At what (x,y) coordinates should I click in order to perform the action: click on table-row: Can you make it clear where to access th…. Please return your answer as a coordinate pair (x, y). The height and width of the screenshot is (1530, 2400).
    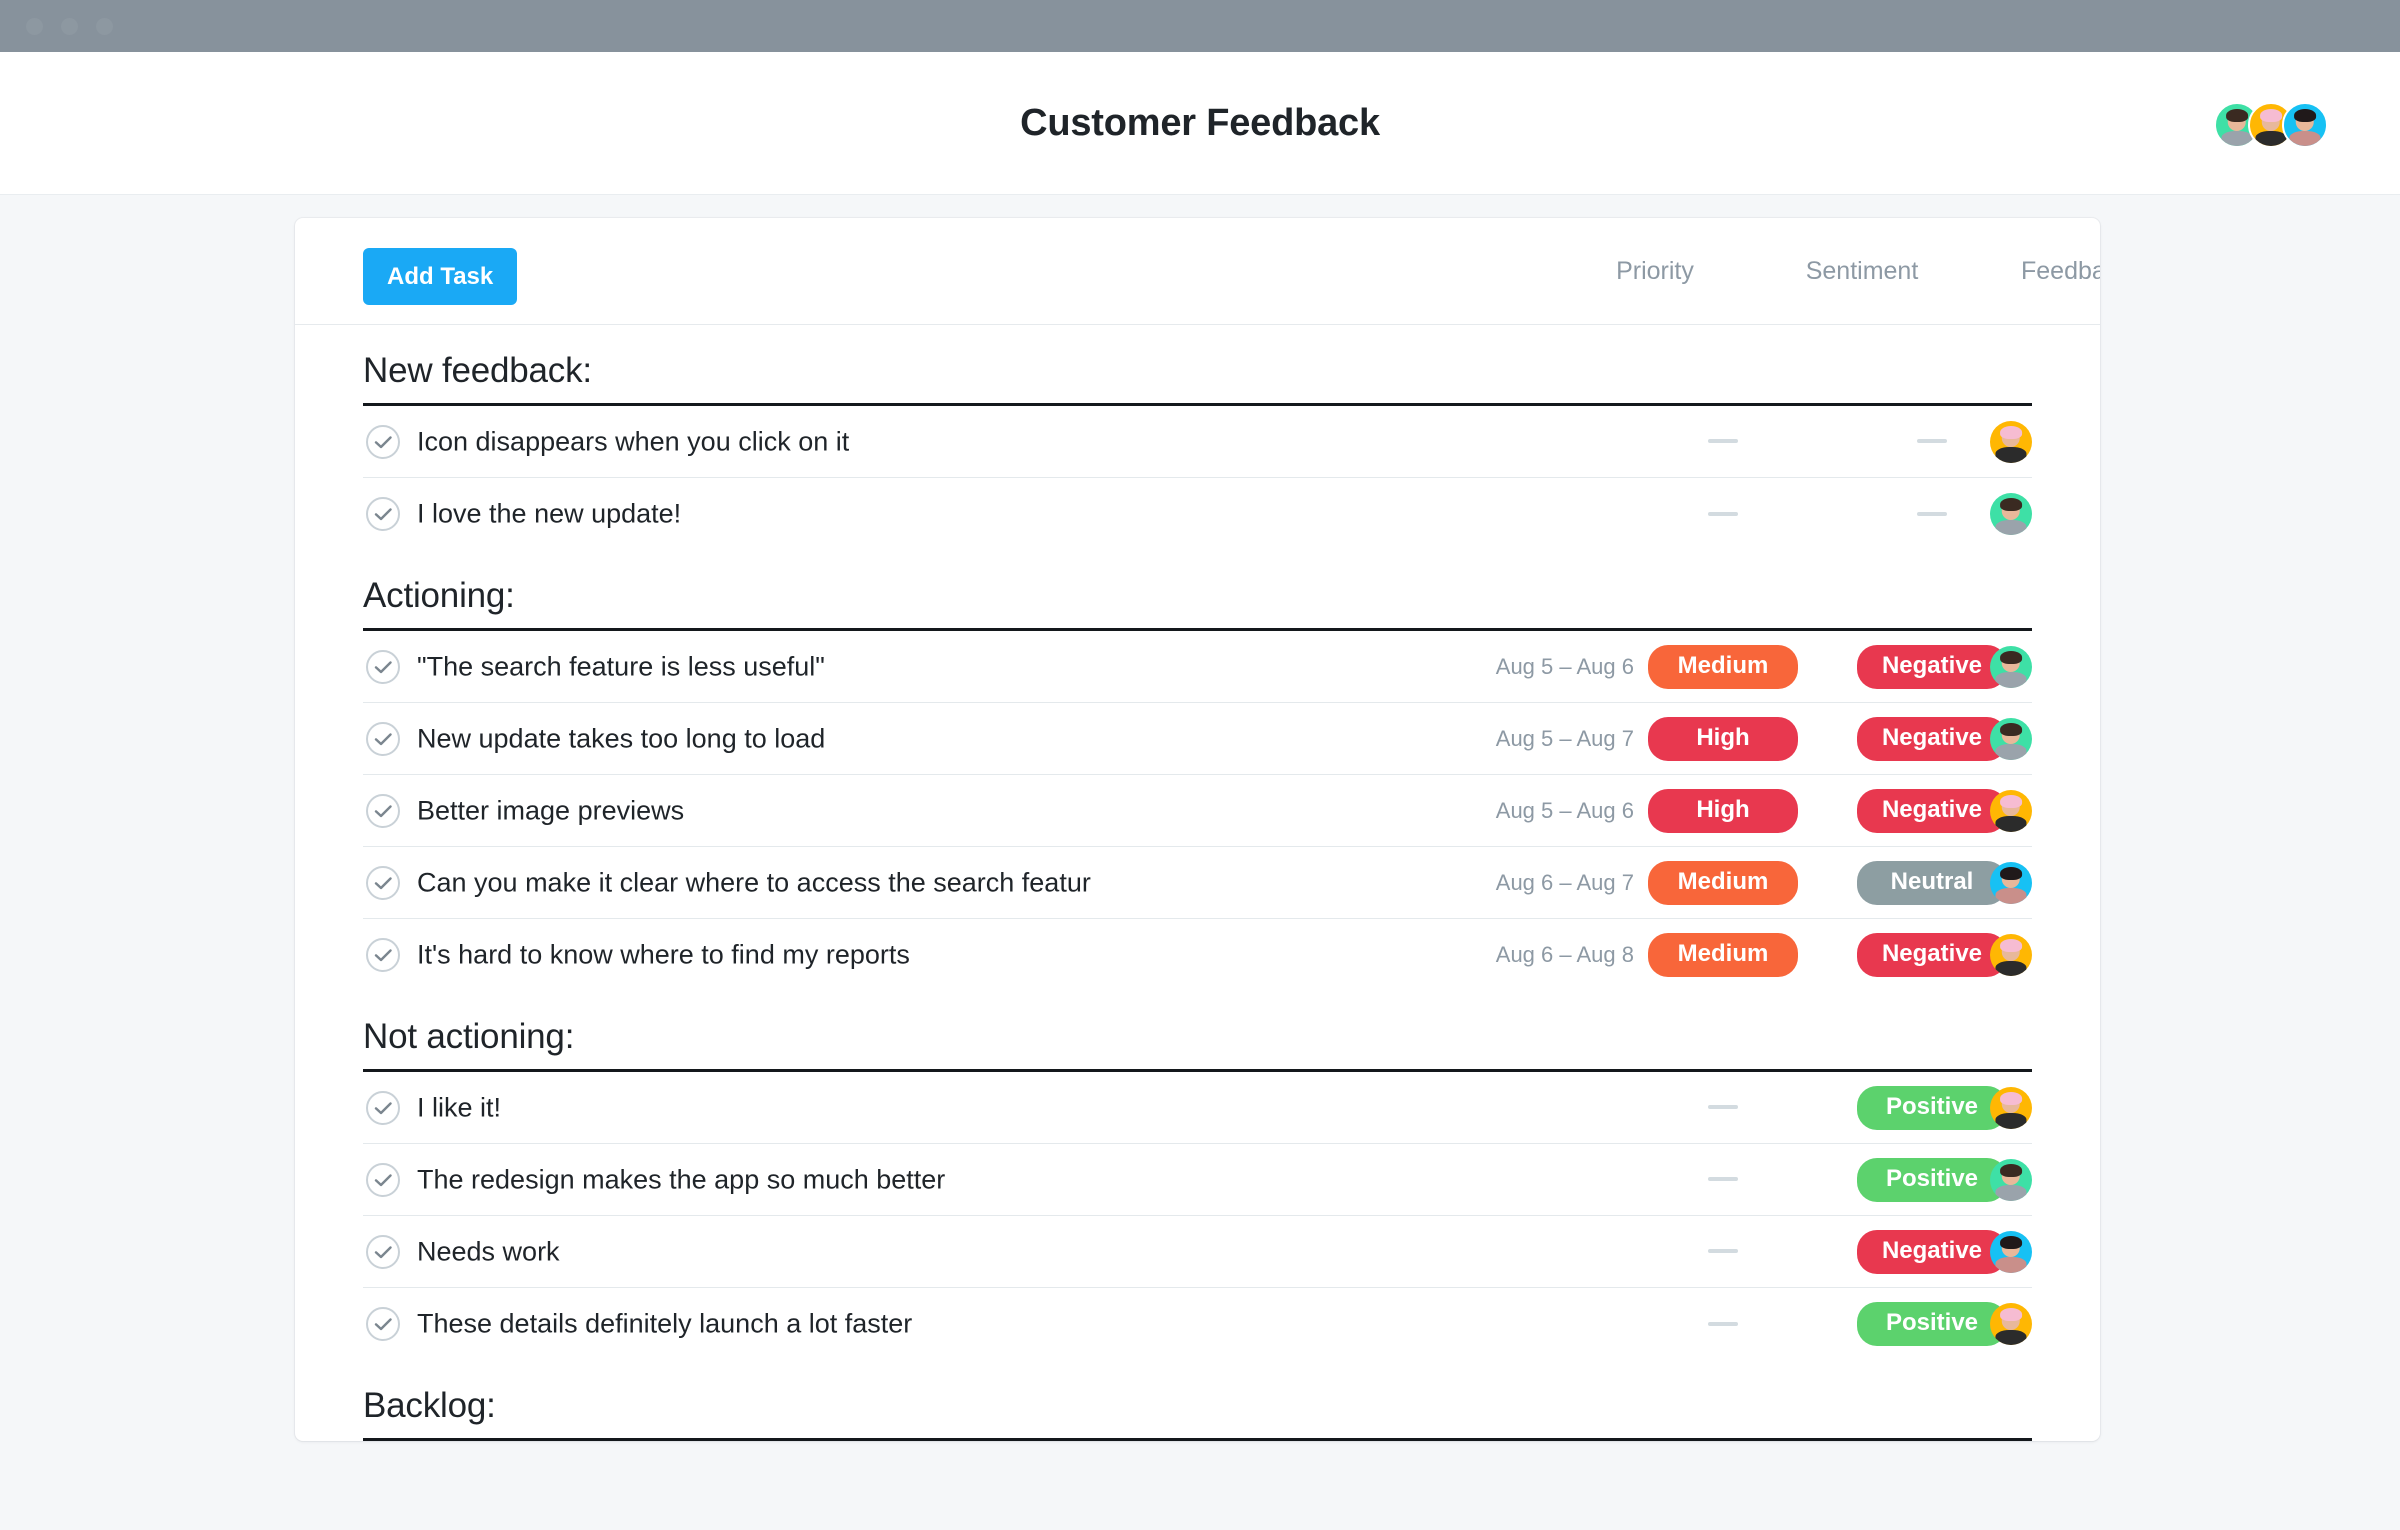
    Looking at the image, I should click on (1197, 883).